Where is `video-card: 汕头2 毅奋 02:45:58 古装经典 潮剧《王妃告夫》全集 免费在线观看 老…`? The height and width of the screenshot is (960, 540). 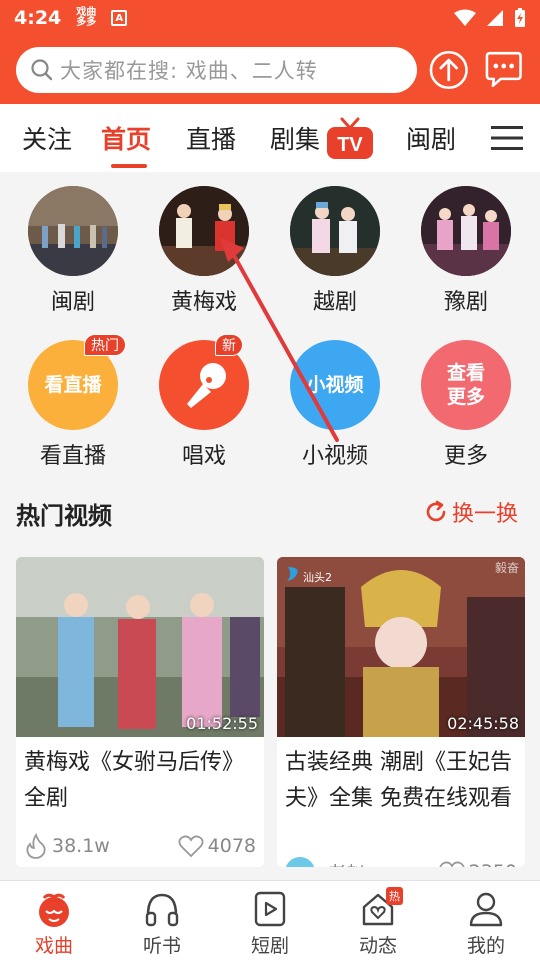
video-card: 汕头2 毅奋 02:45:58 古装经典 潮剧《王妃告夫》全集 免费在线观看 老… is located at coordinates (401, 712).